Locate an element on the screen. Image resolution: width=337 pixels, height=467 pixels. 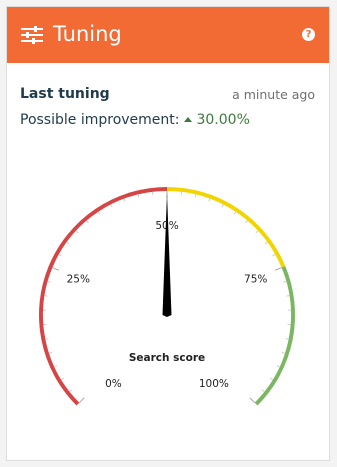
gauge-tick-label: 25% is located at coordinates (78, 279).